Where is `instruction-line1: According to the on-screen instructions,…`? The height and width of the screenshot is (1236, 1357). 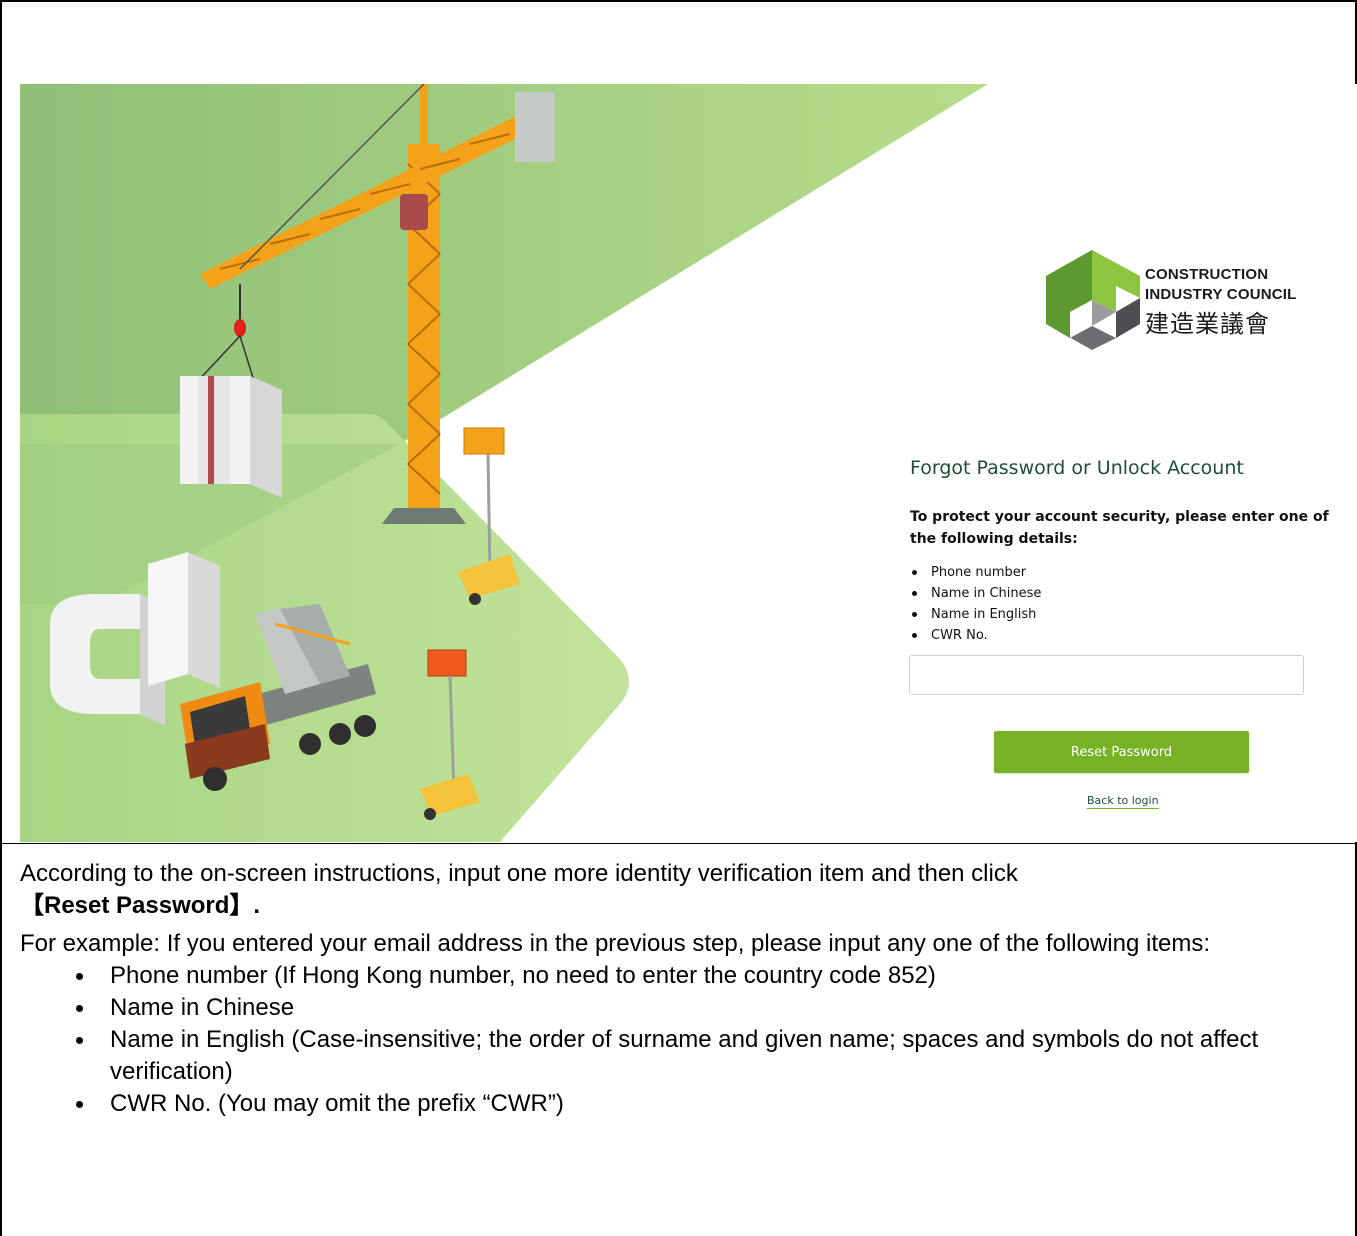 instruction-line1: According to the on-screen instructions,… is located at coordinates (680, 890).